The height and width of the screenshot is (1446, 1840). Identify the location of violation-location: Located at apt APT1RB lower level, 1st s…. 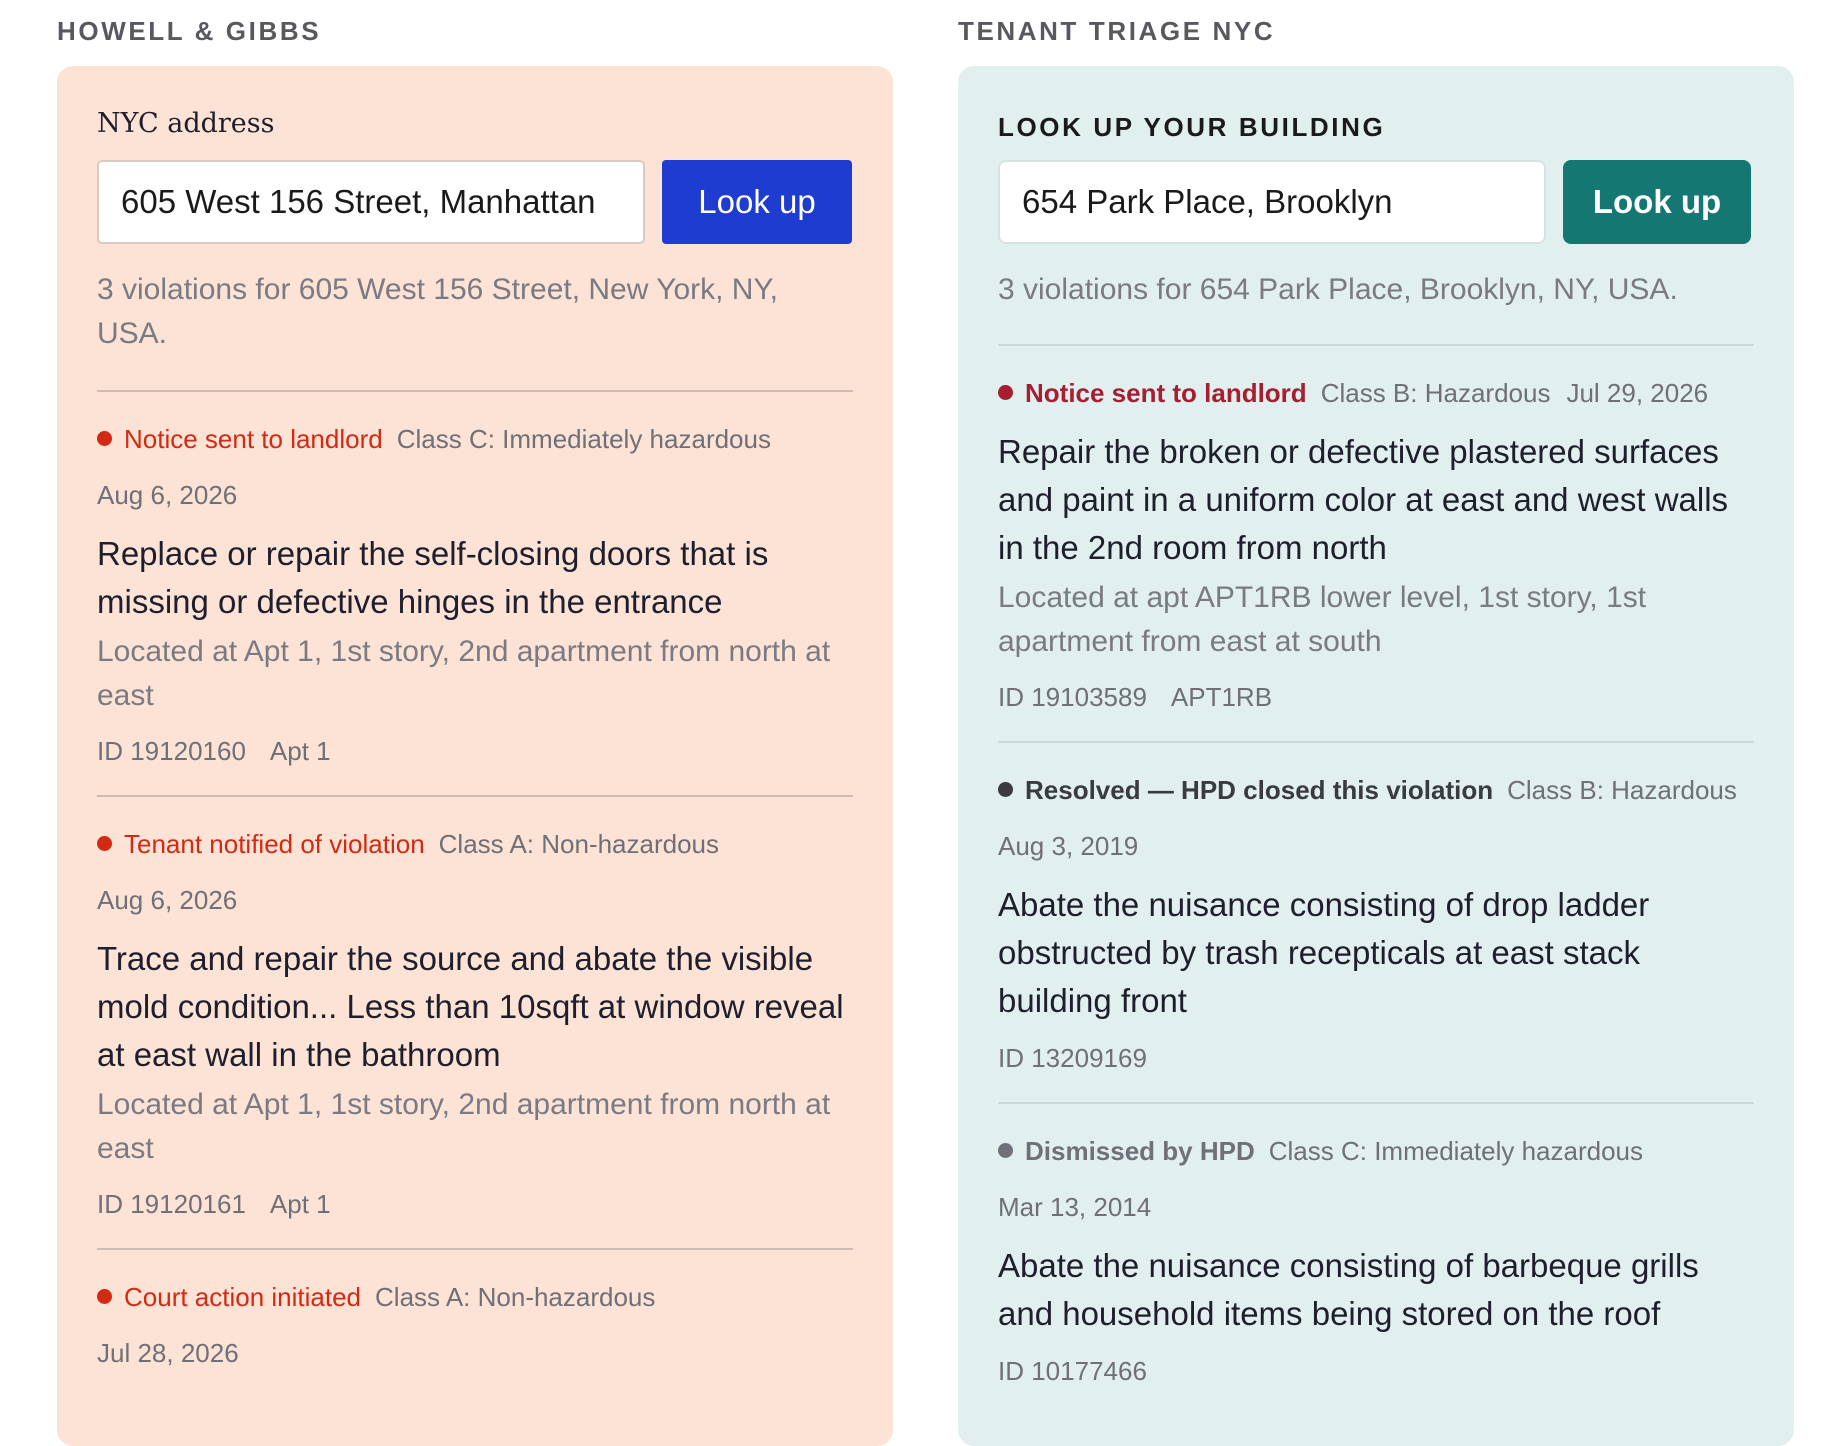
(1322, 619).